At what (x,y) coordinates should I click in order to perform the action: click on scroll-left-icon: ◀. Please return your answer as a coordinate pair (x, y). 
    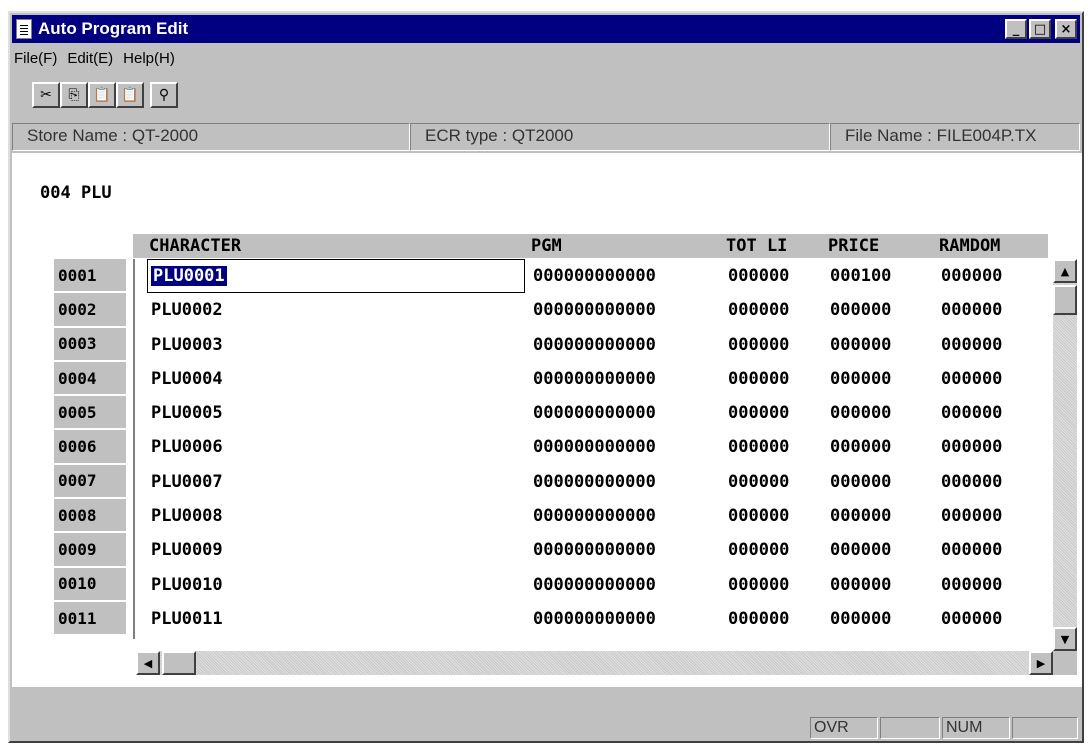
    Looking at the image, I should click on (148, 663).